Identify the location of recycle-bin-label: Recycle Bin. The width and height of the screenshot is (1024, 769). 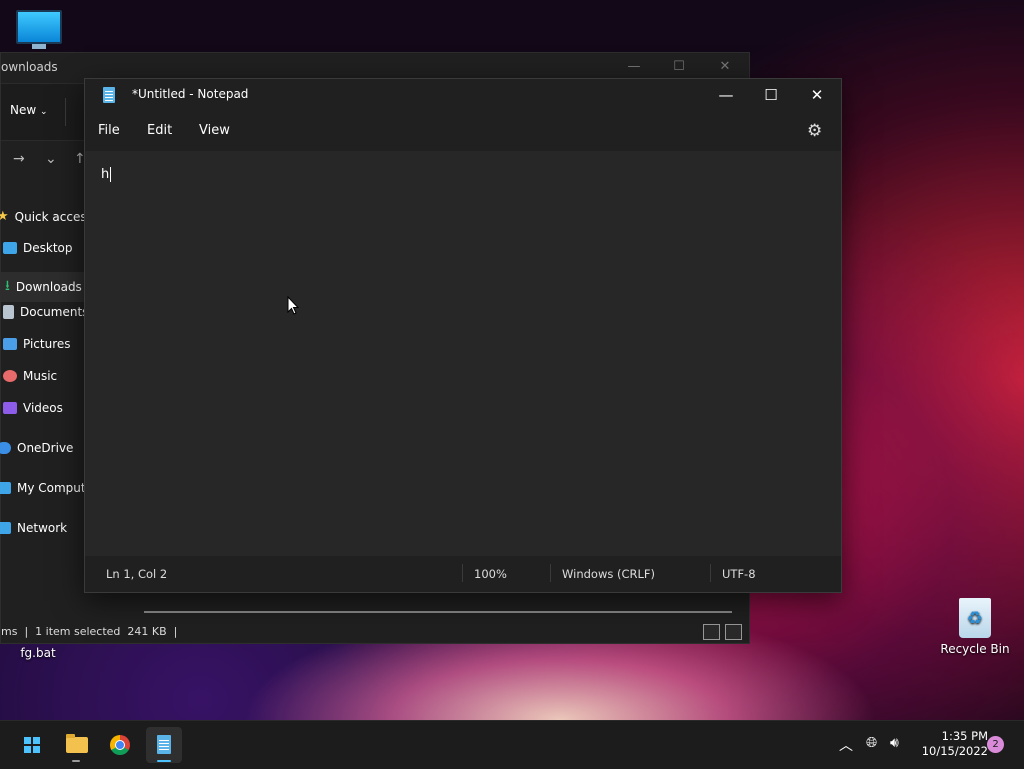
(975, 649).